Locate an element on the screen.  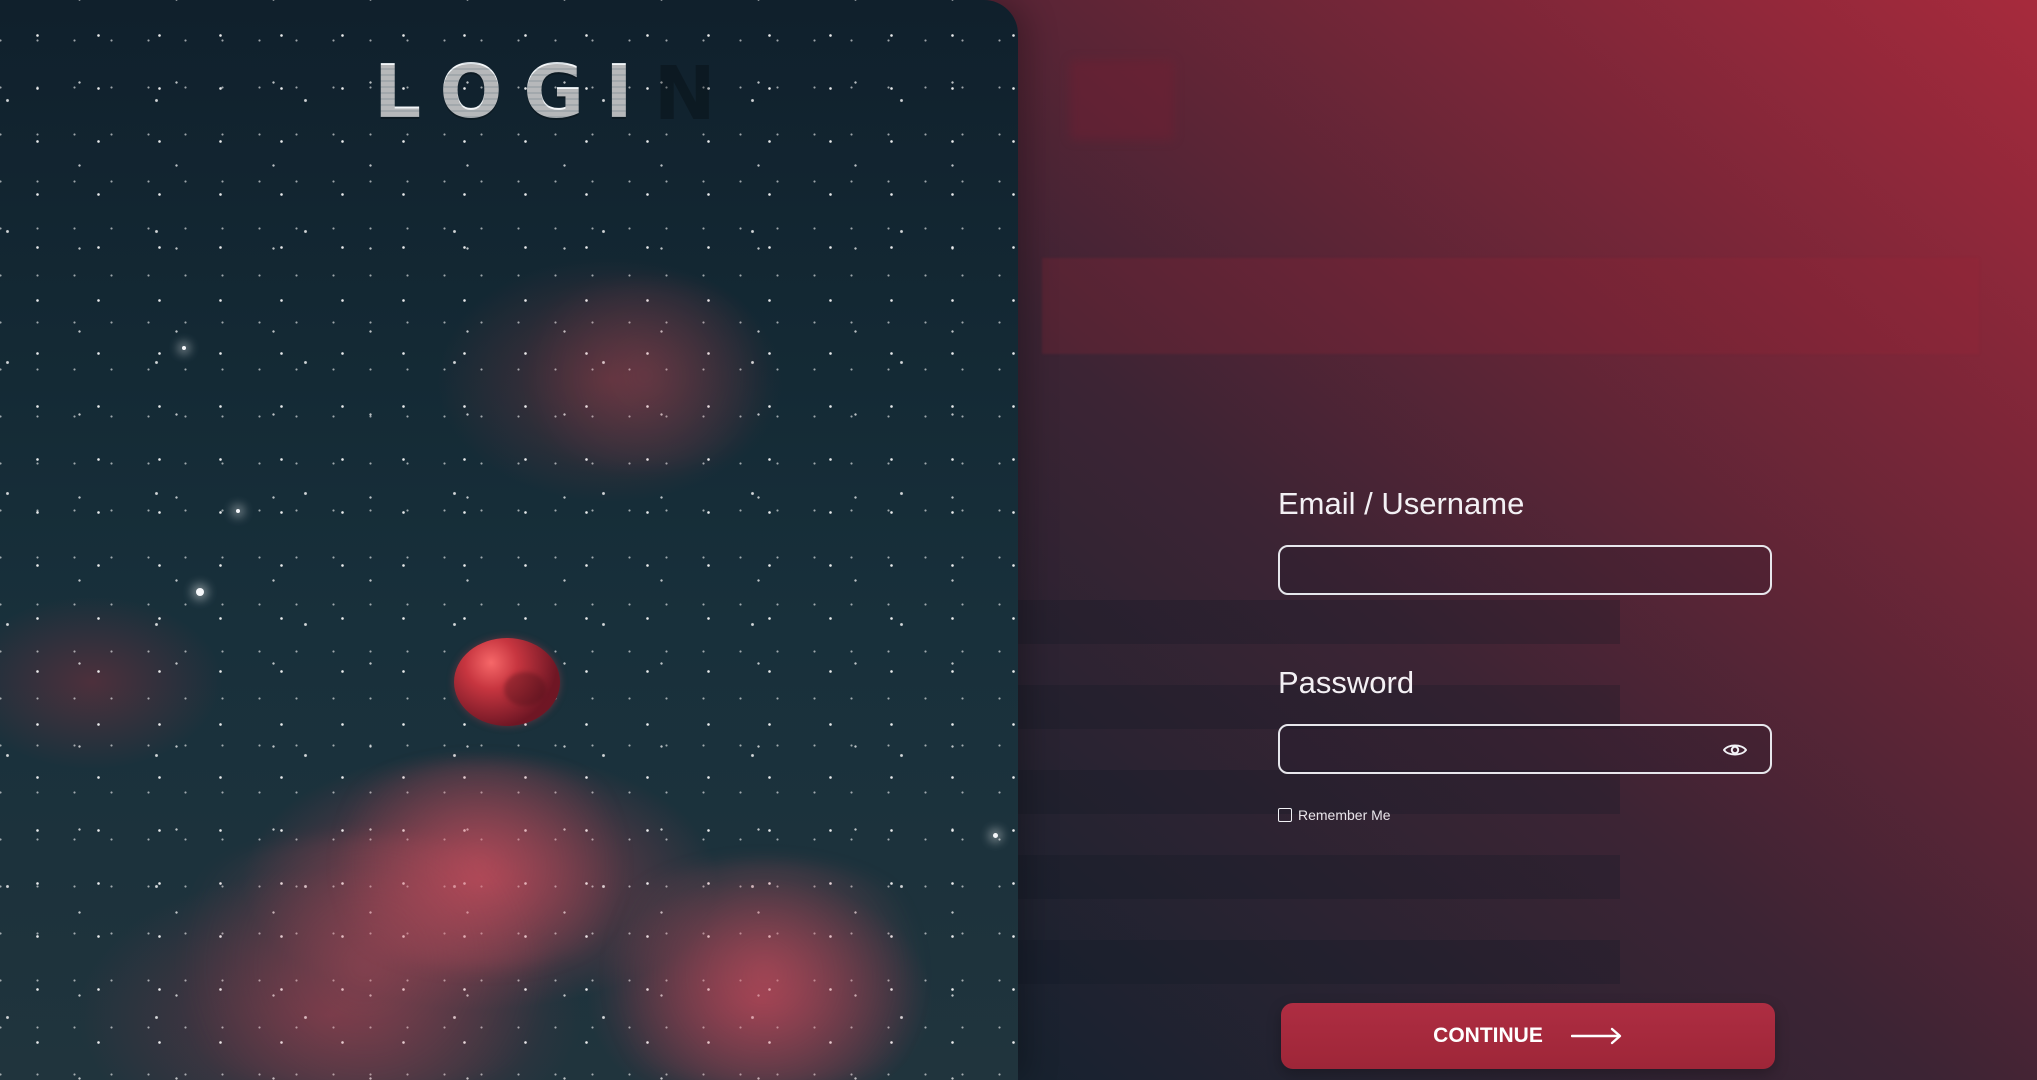
blurred-logo-placeholder is located at coordinates (1122, 100).